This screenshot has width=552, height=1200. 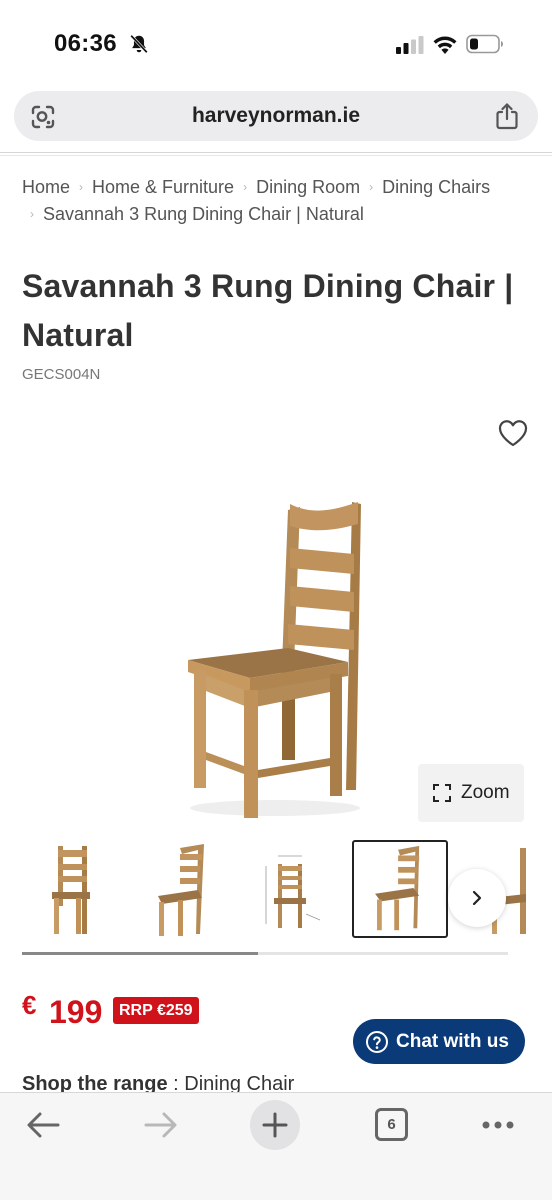 What do you see at coordinates (156, 1010) in the screenshot?
I see `rrp-badge: RRP €259` at bounding box center [156, 1010].